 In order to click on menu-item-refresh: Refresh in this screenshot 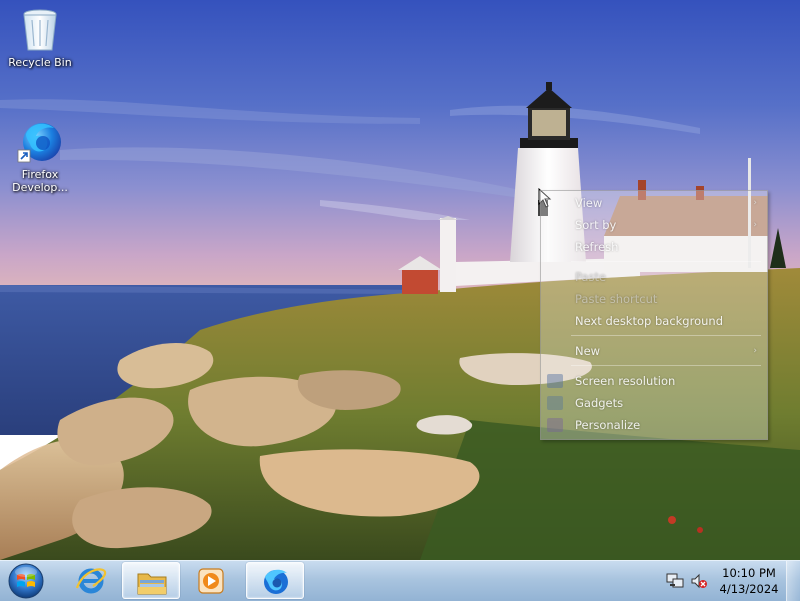, I will do `click(654, 247)`.